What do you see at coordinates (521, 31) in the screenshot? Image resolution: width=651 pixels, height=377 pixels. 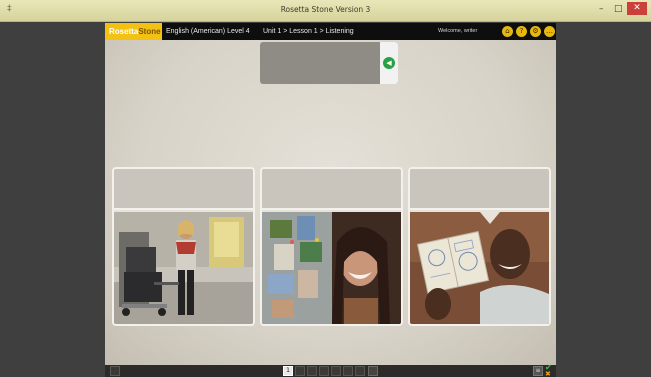 I see `help-icon: ?` at bounding box center [521, 31].